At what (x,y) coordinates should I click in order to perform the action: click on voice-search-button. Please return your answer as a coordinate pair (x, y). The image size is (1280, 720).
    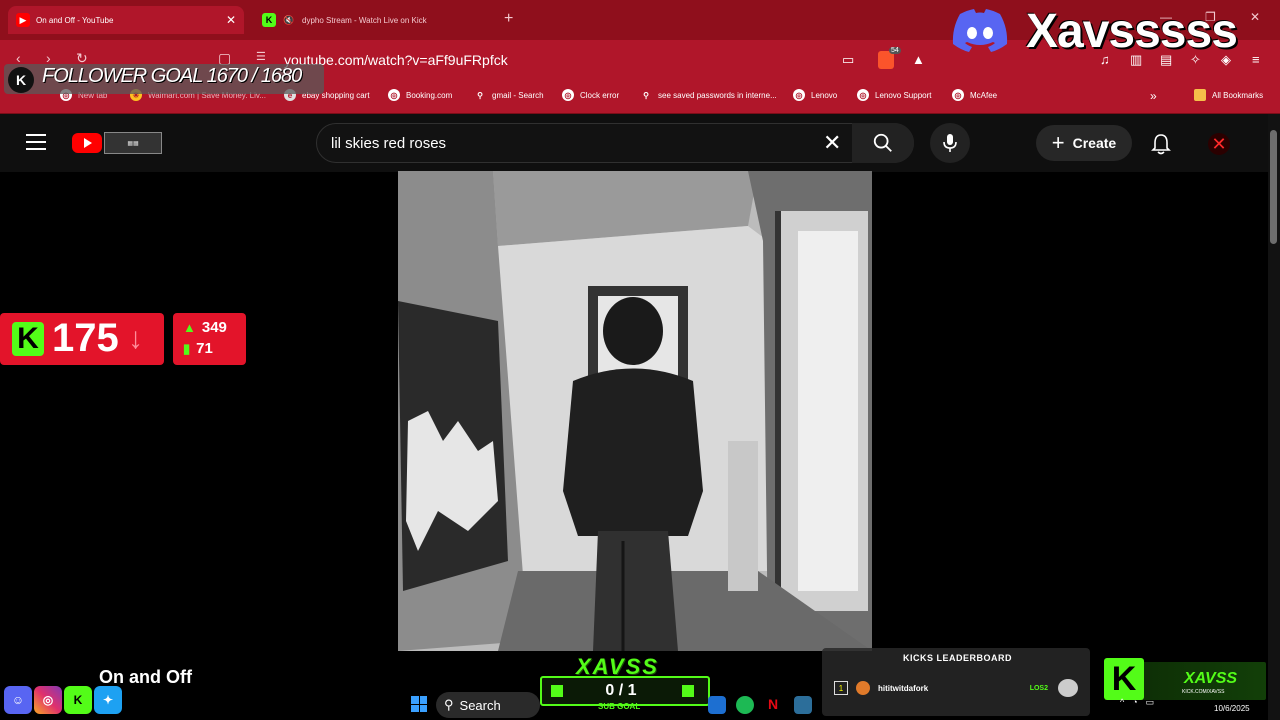
    Looking at the image, I should click on (950, 143).